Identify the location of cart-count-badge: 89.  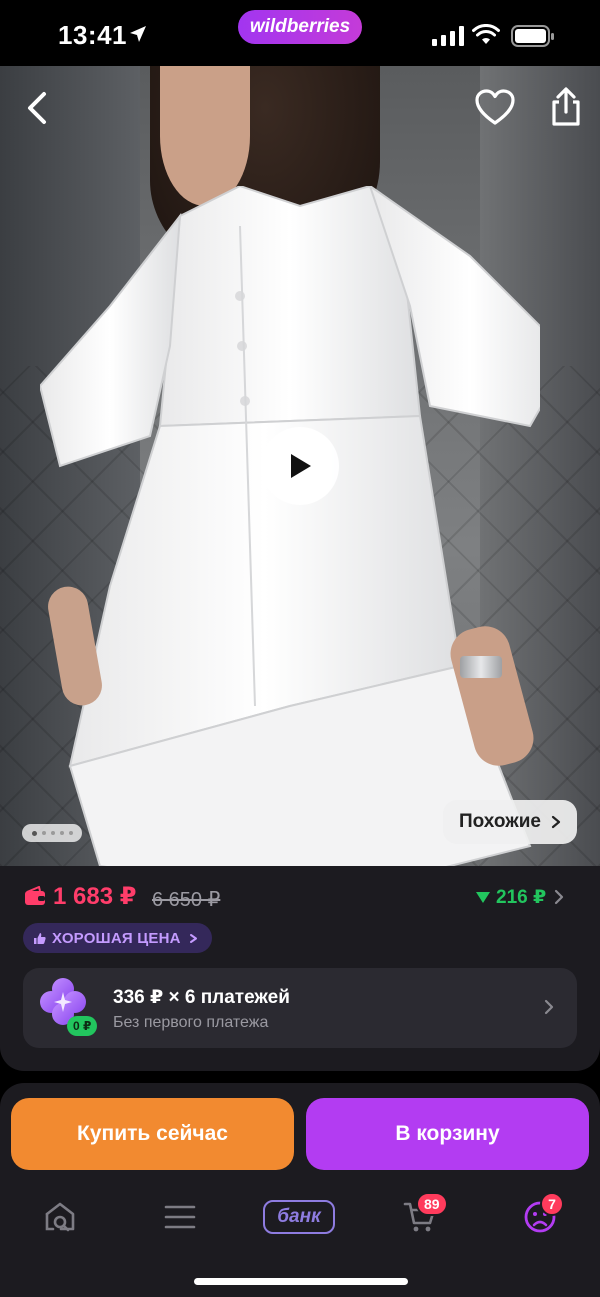
(432, 1204).